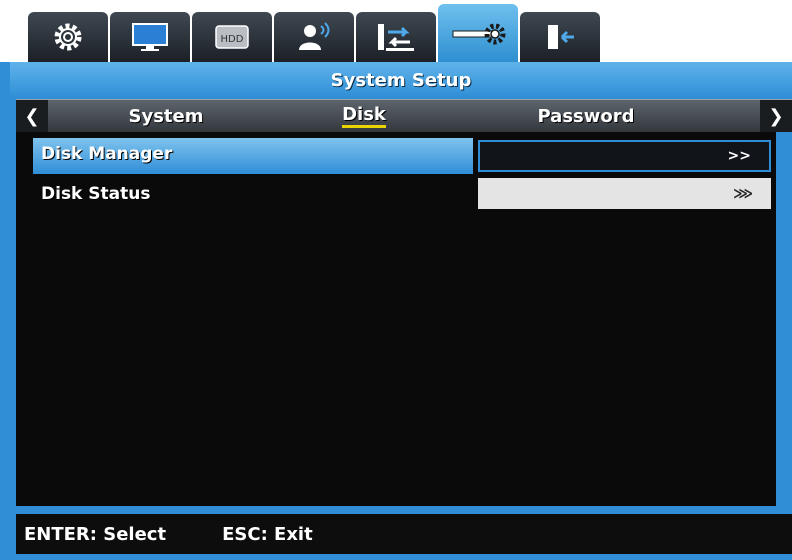 This screenshot has height=560, width=792. I want to click on page-title: System Setup, so click(401, 80).